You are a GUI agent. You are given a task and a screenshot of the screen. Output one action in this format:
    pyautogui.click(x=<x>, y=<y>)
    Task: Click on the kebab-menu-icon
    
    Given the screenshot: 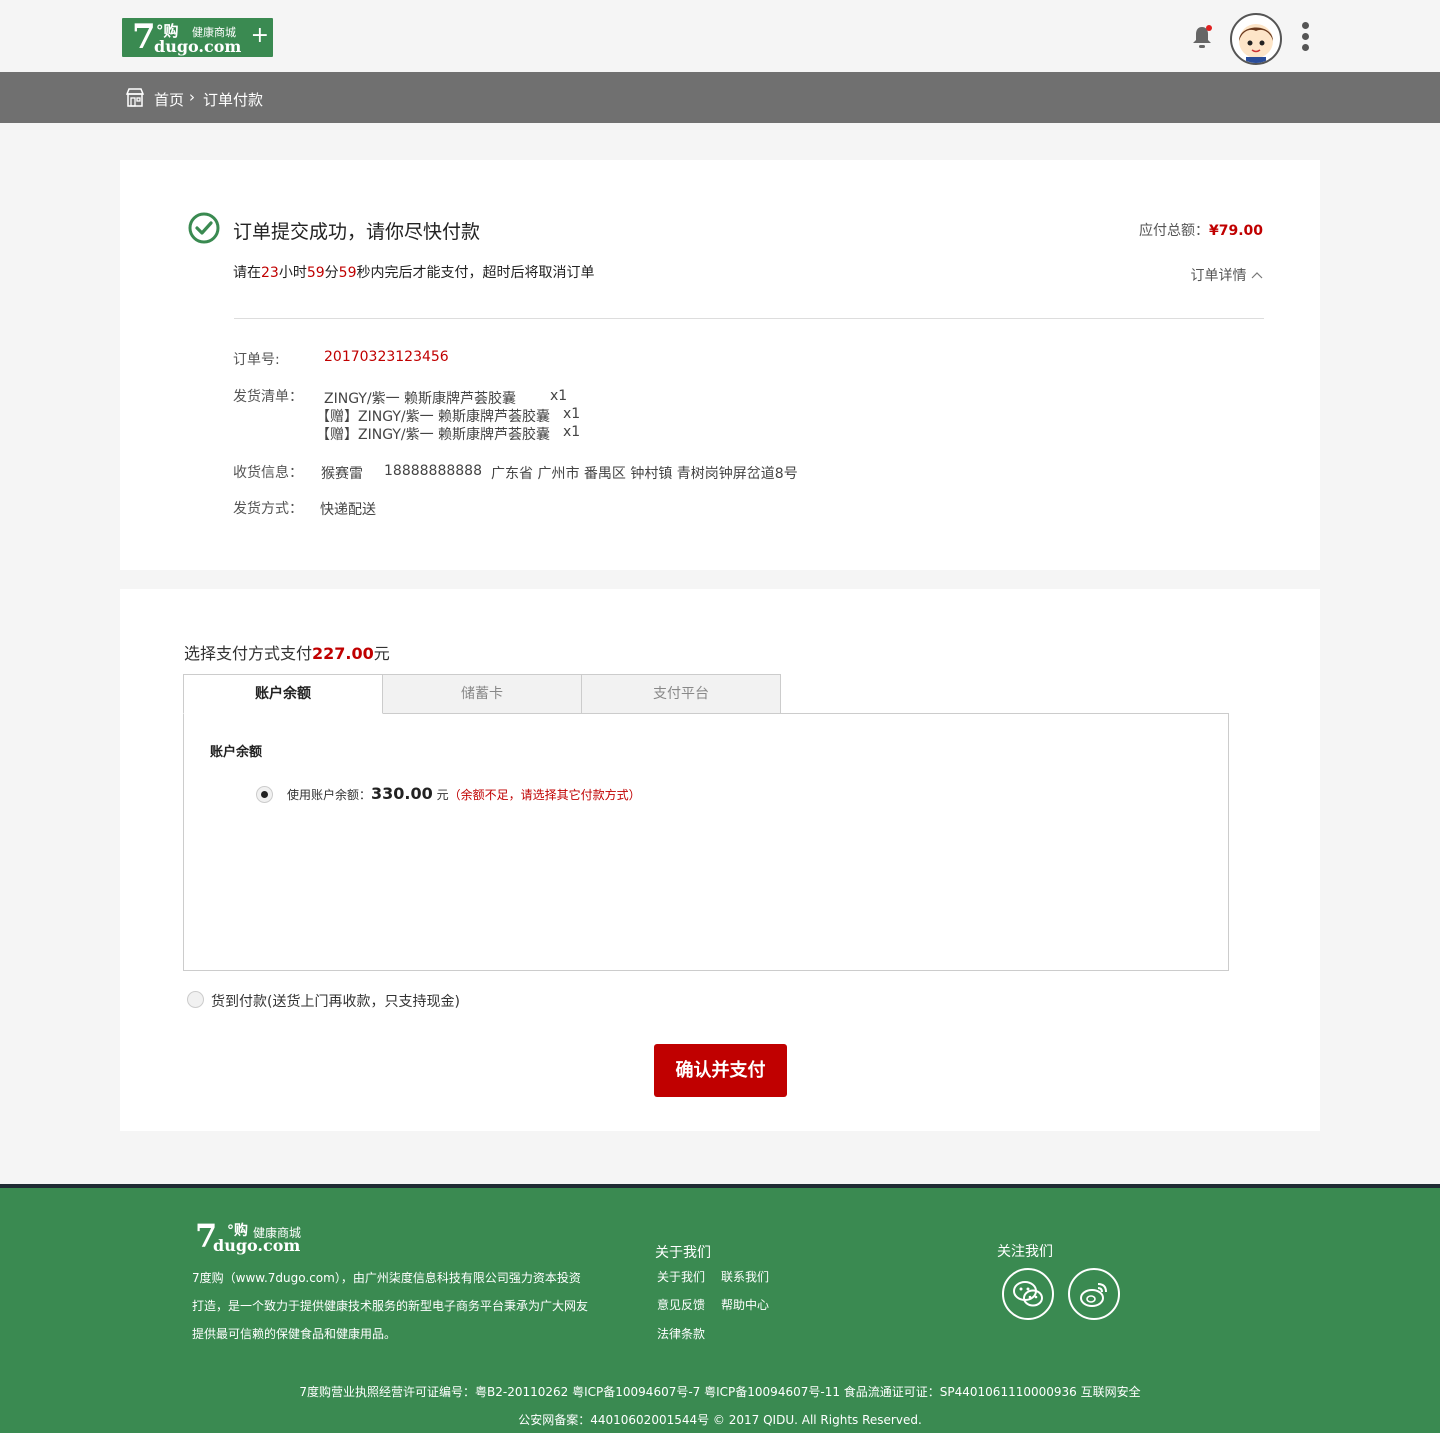 What is the action you would take?
    pyautogui.click(x=1305, y=37)
    